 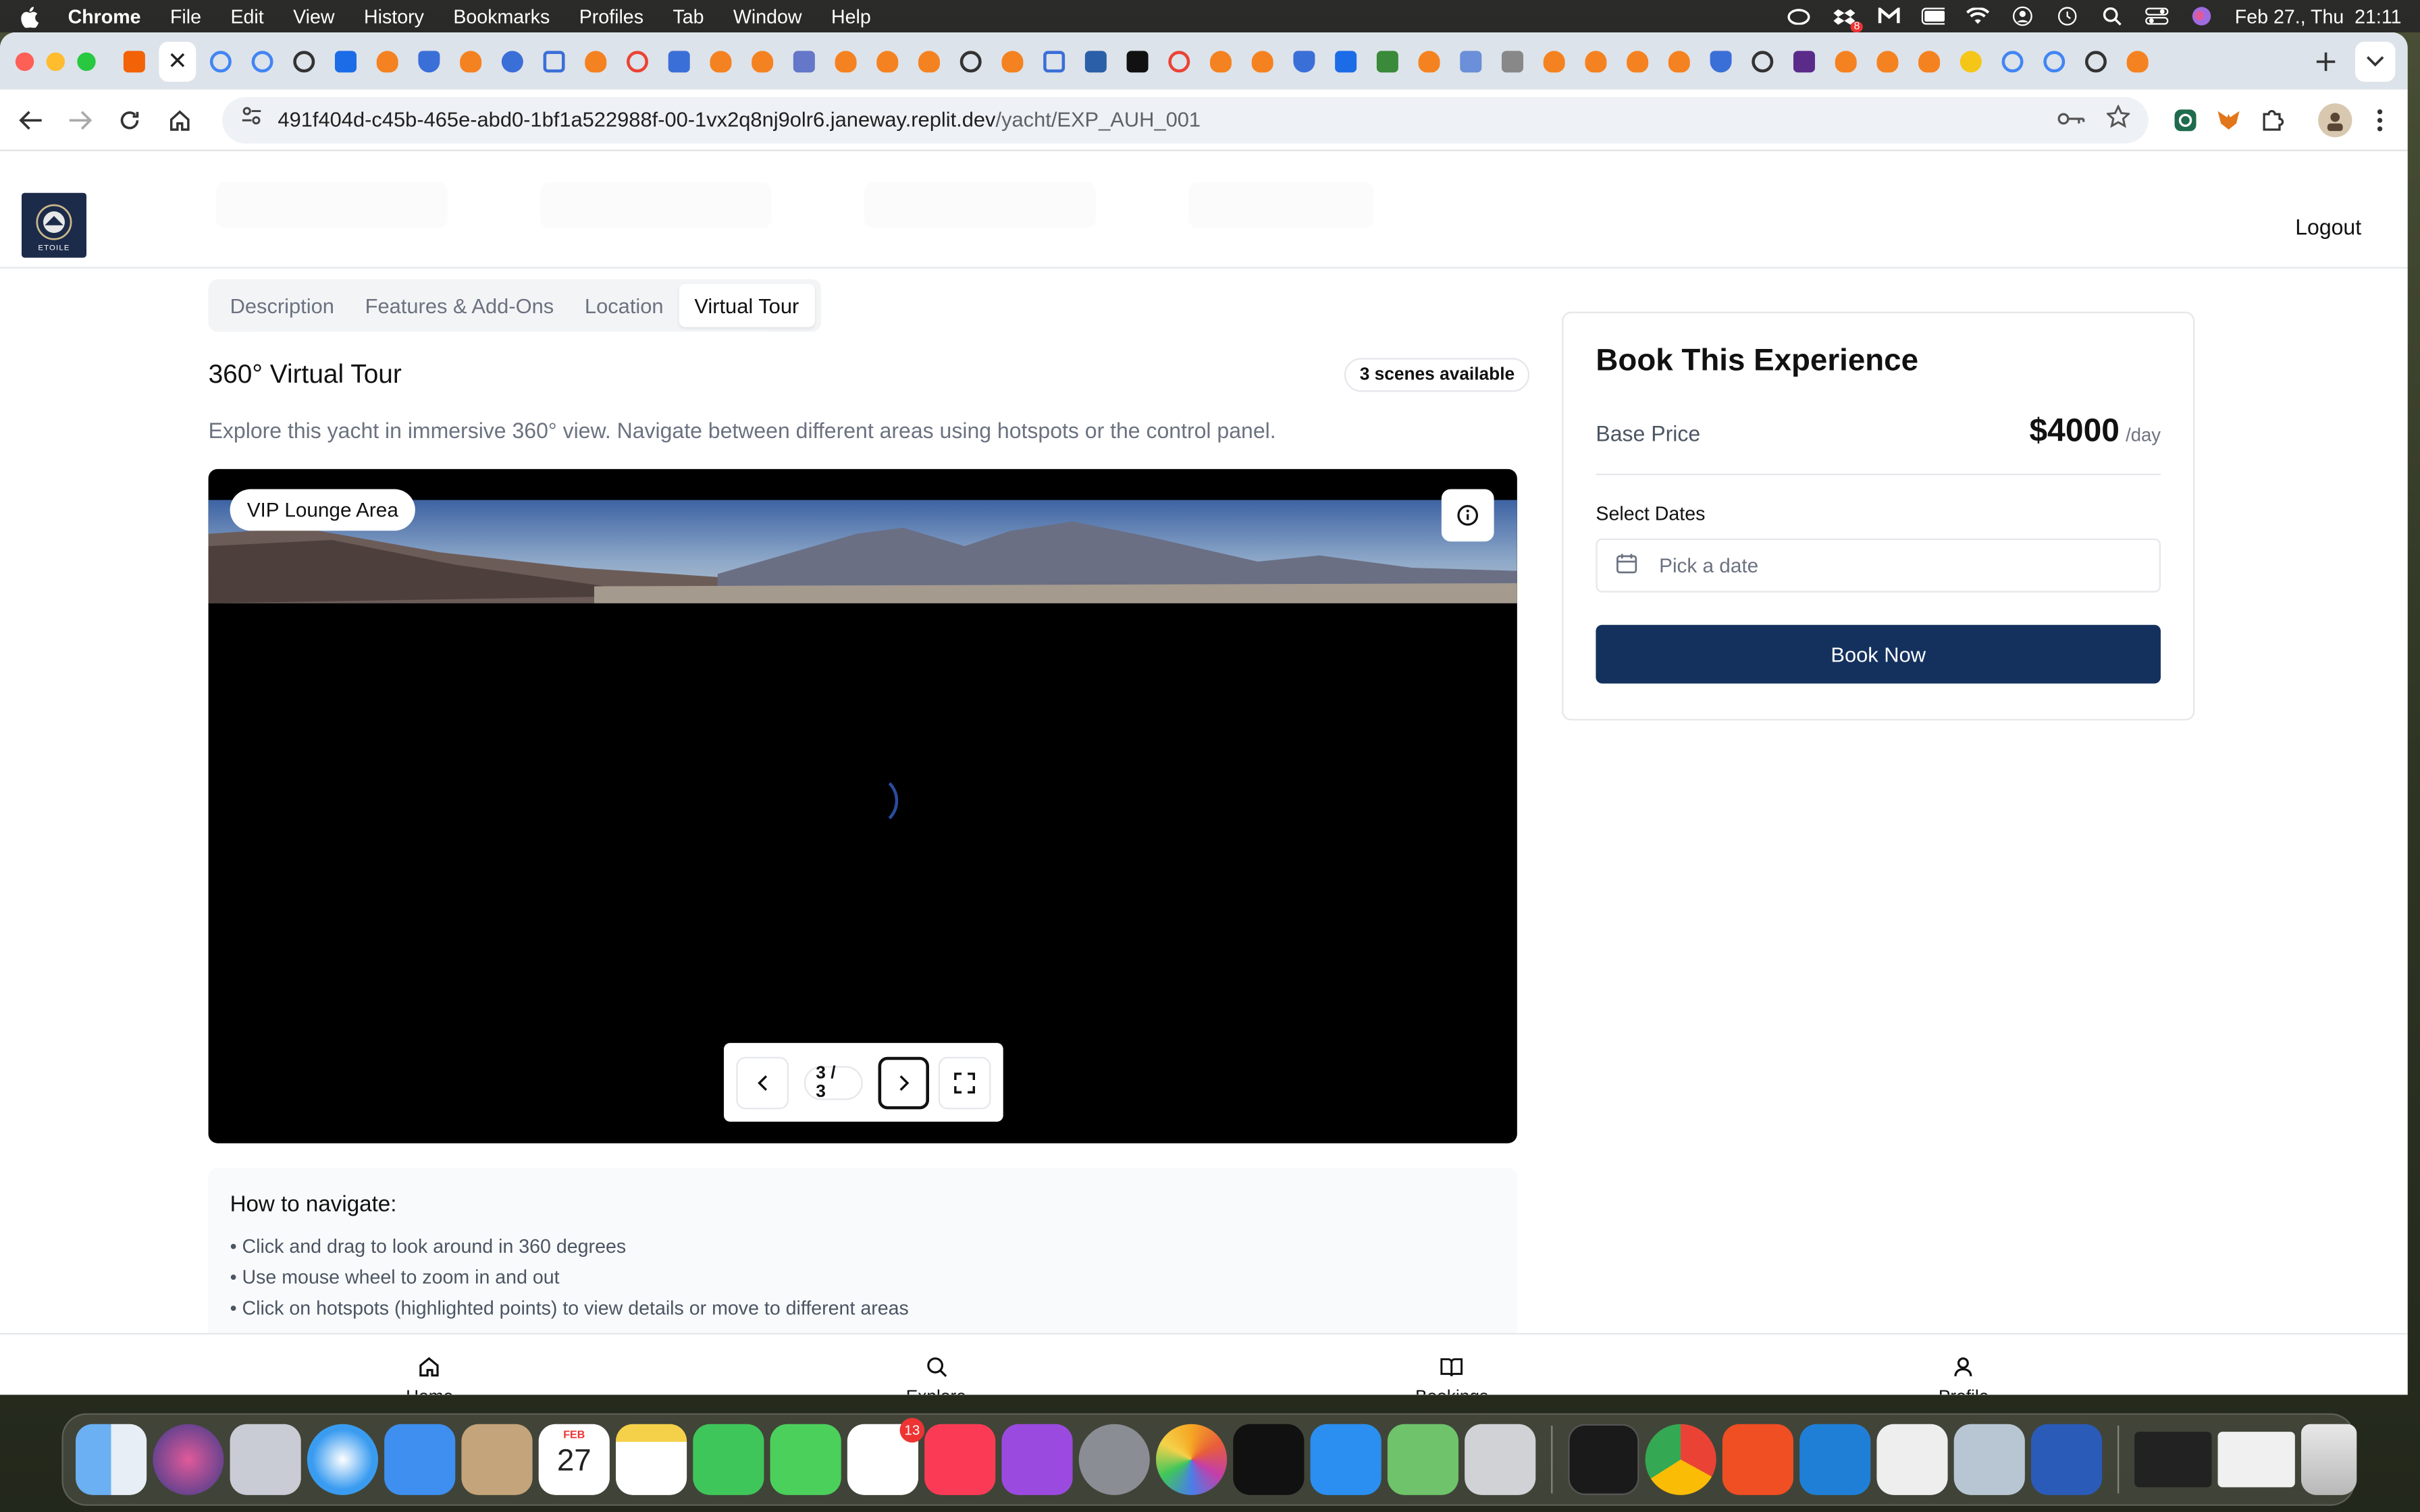 I want to click on menu-bookmarks: Bookmarks, so click(x=501, y=16).